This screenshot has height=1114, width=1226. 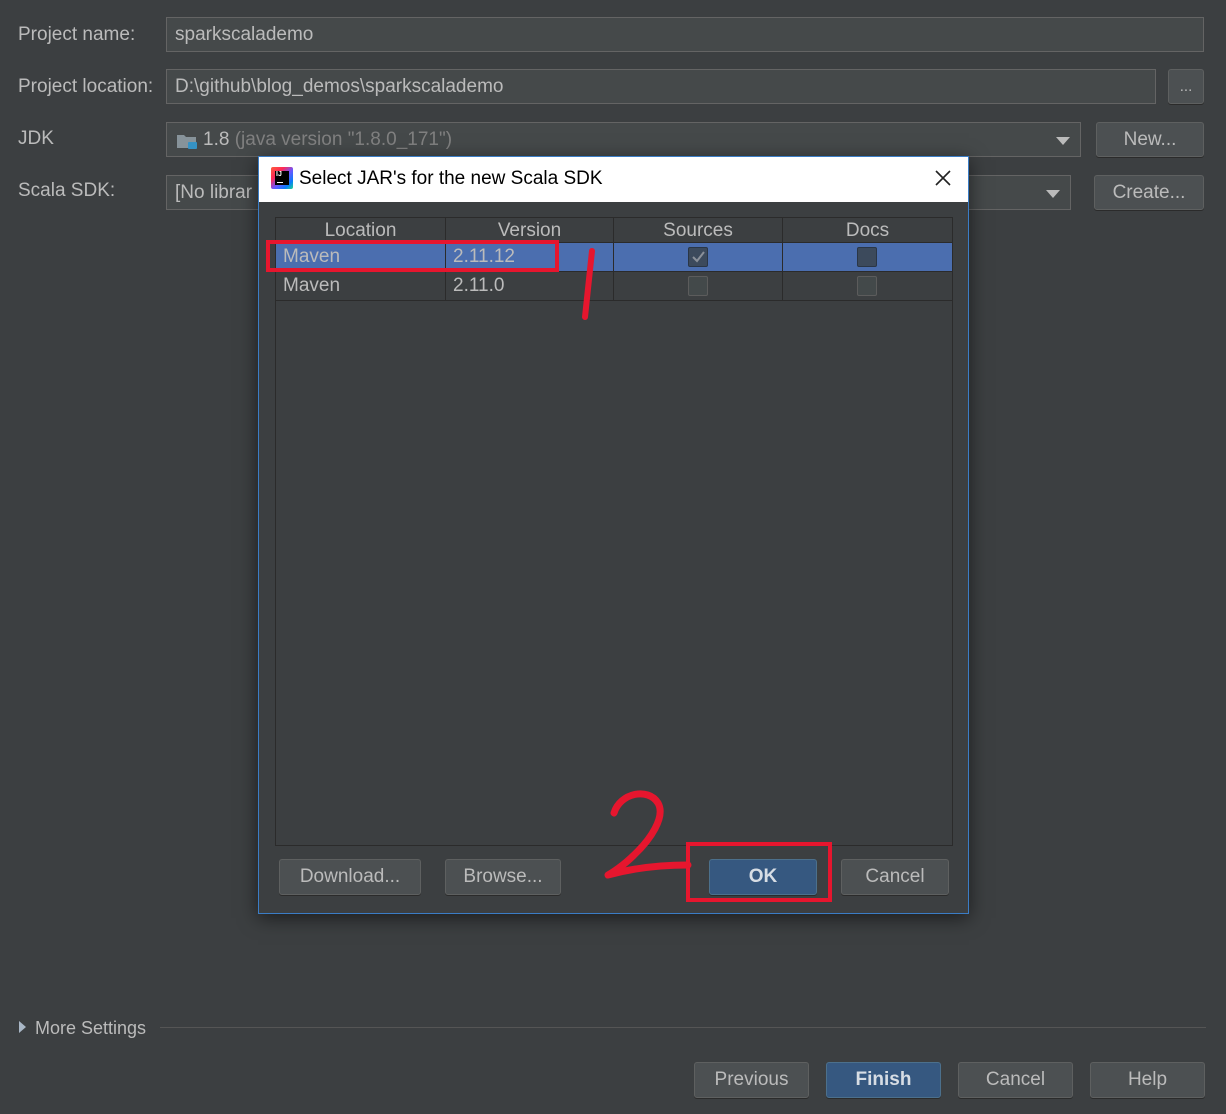 I want to click on cancel-button: Cancel, so click(x=1015, y=1080).